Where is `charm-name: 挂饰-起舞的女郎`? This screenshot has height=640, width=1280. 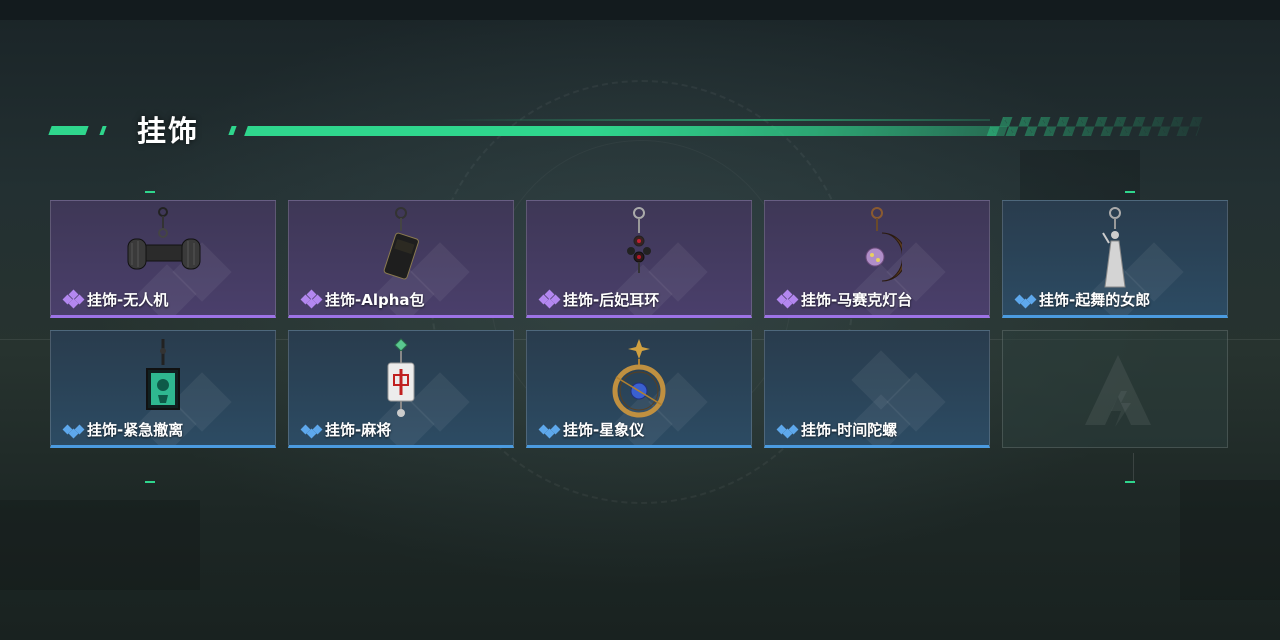
charm-name: 挂饰-起舞的女郎 is located at coordinates (1095, 299).